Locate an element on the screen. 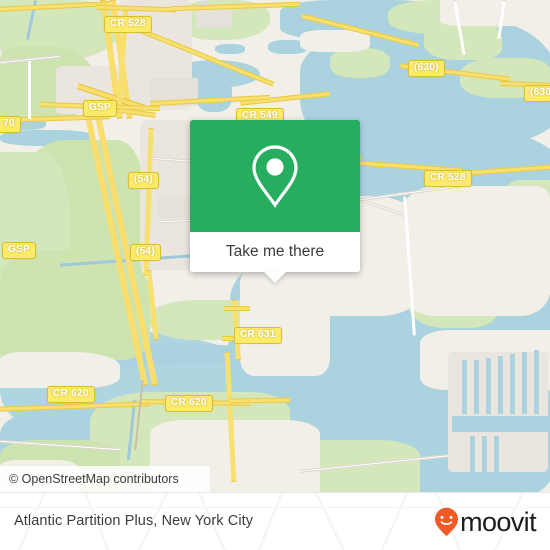 The image size is (550, 550). landmass-upper-mid is located at coordinates (335, 41).